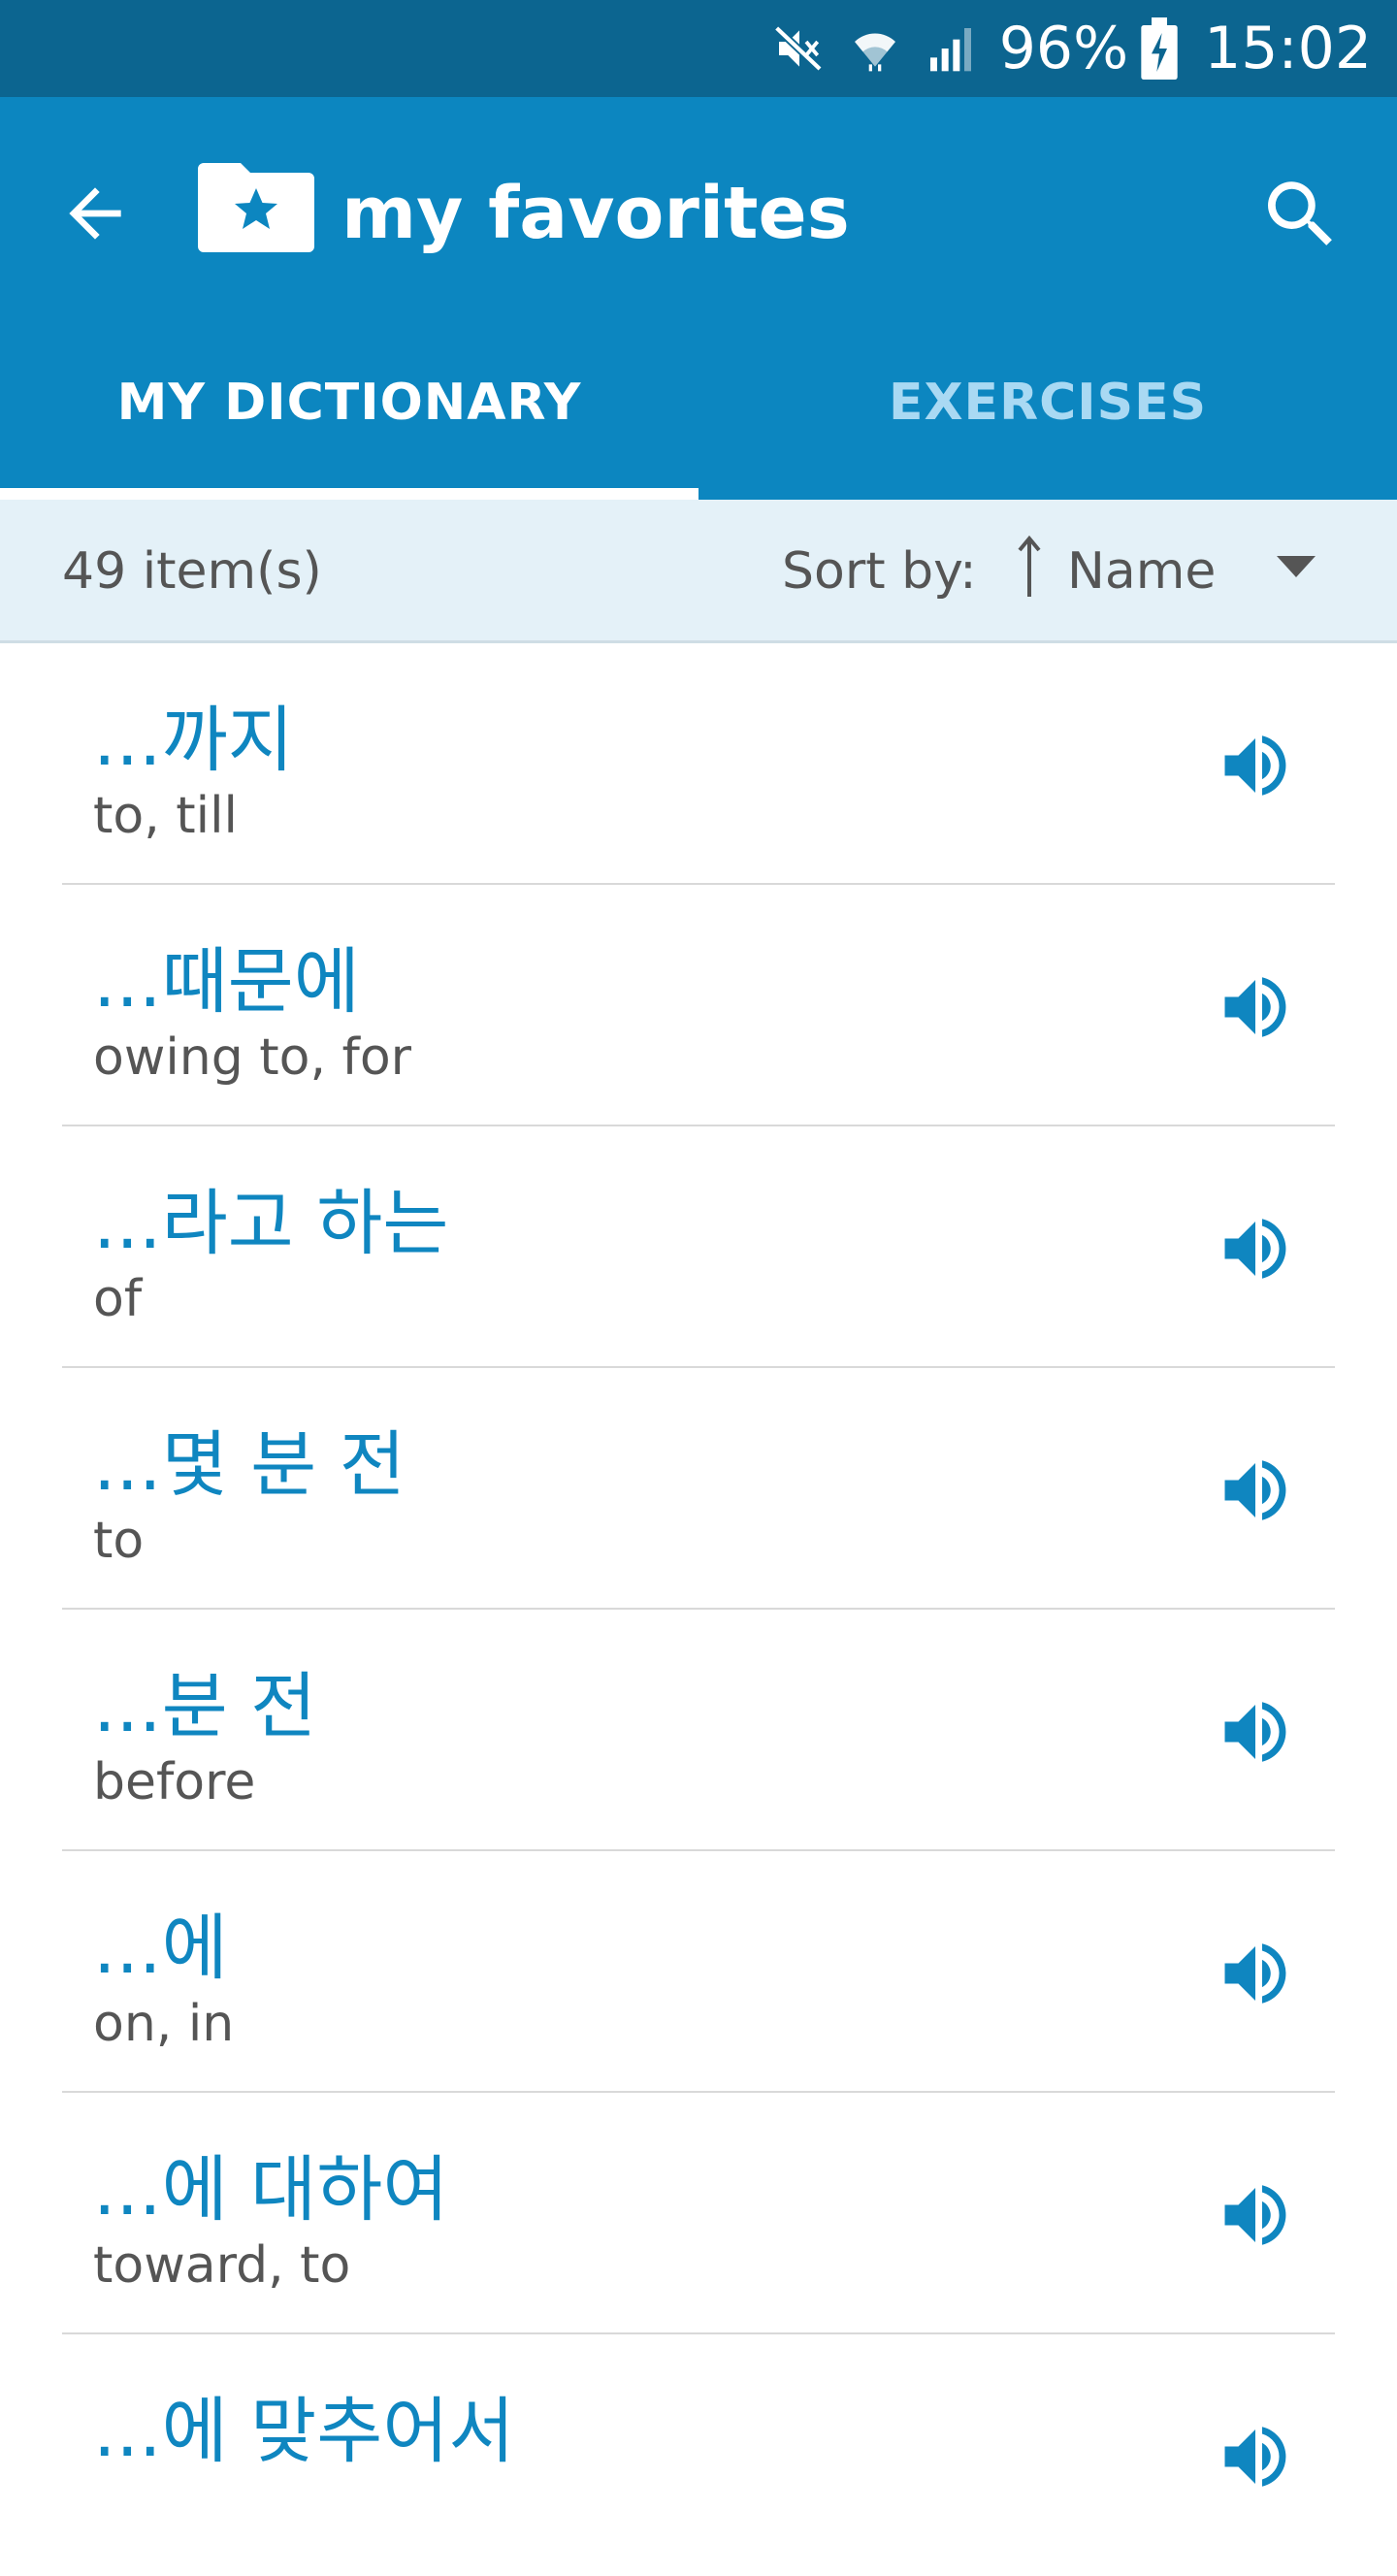  I want to click on list-item: ...라고 하는 of, so click(698, 1247).